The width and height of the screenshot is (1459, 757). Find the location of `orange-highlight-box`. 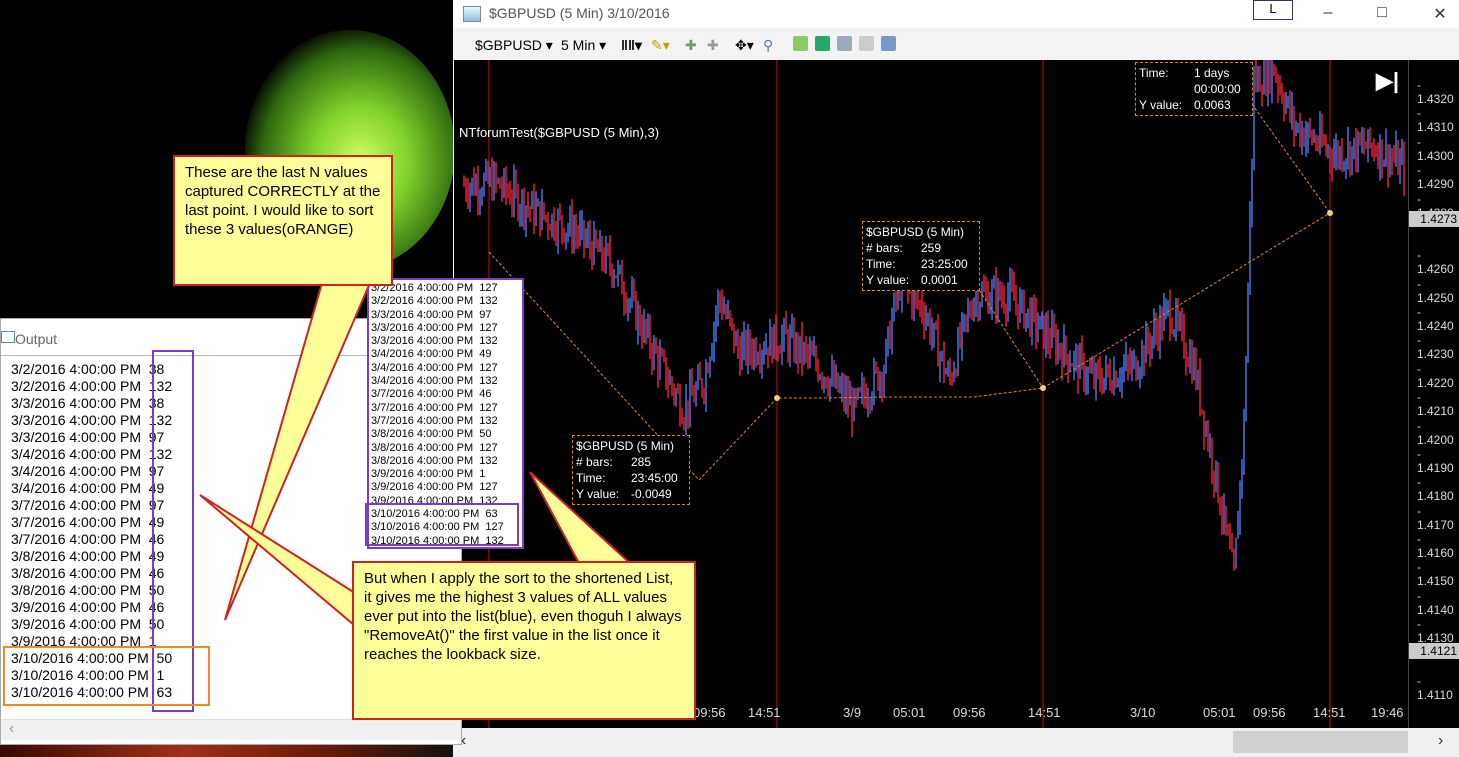

orange-highlight-box is located at coordinates (106, 676).